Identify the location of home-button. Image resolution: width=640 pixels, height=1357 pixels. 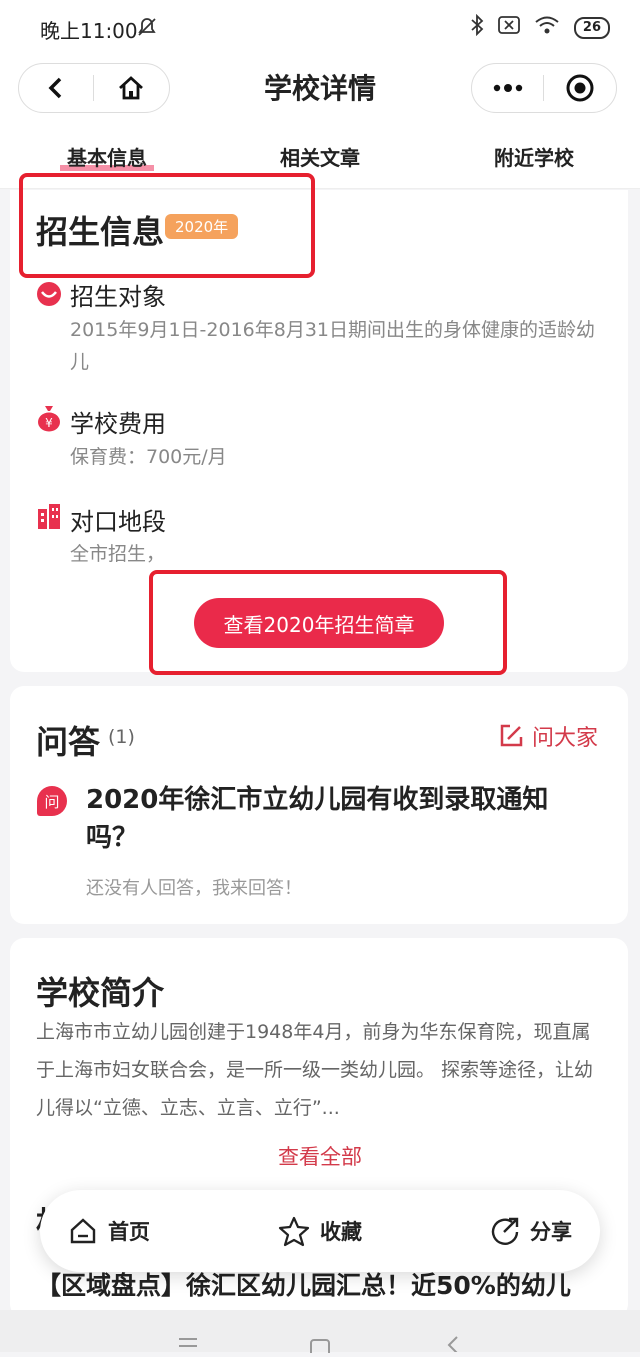
(131, 88).